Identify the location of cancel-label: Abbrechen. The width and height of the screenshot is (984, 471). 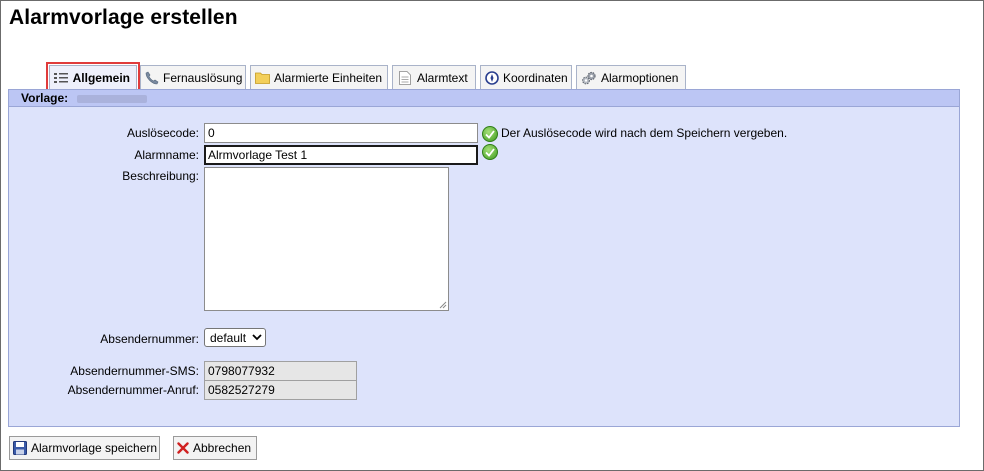
(222, 448).